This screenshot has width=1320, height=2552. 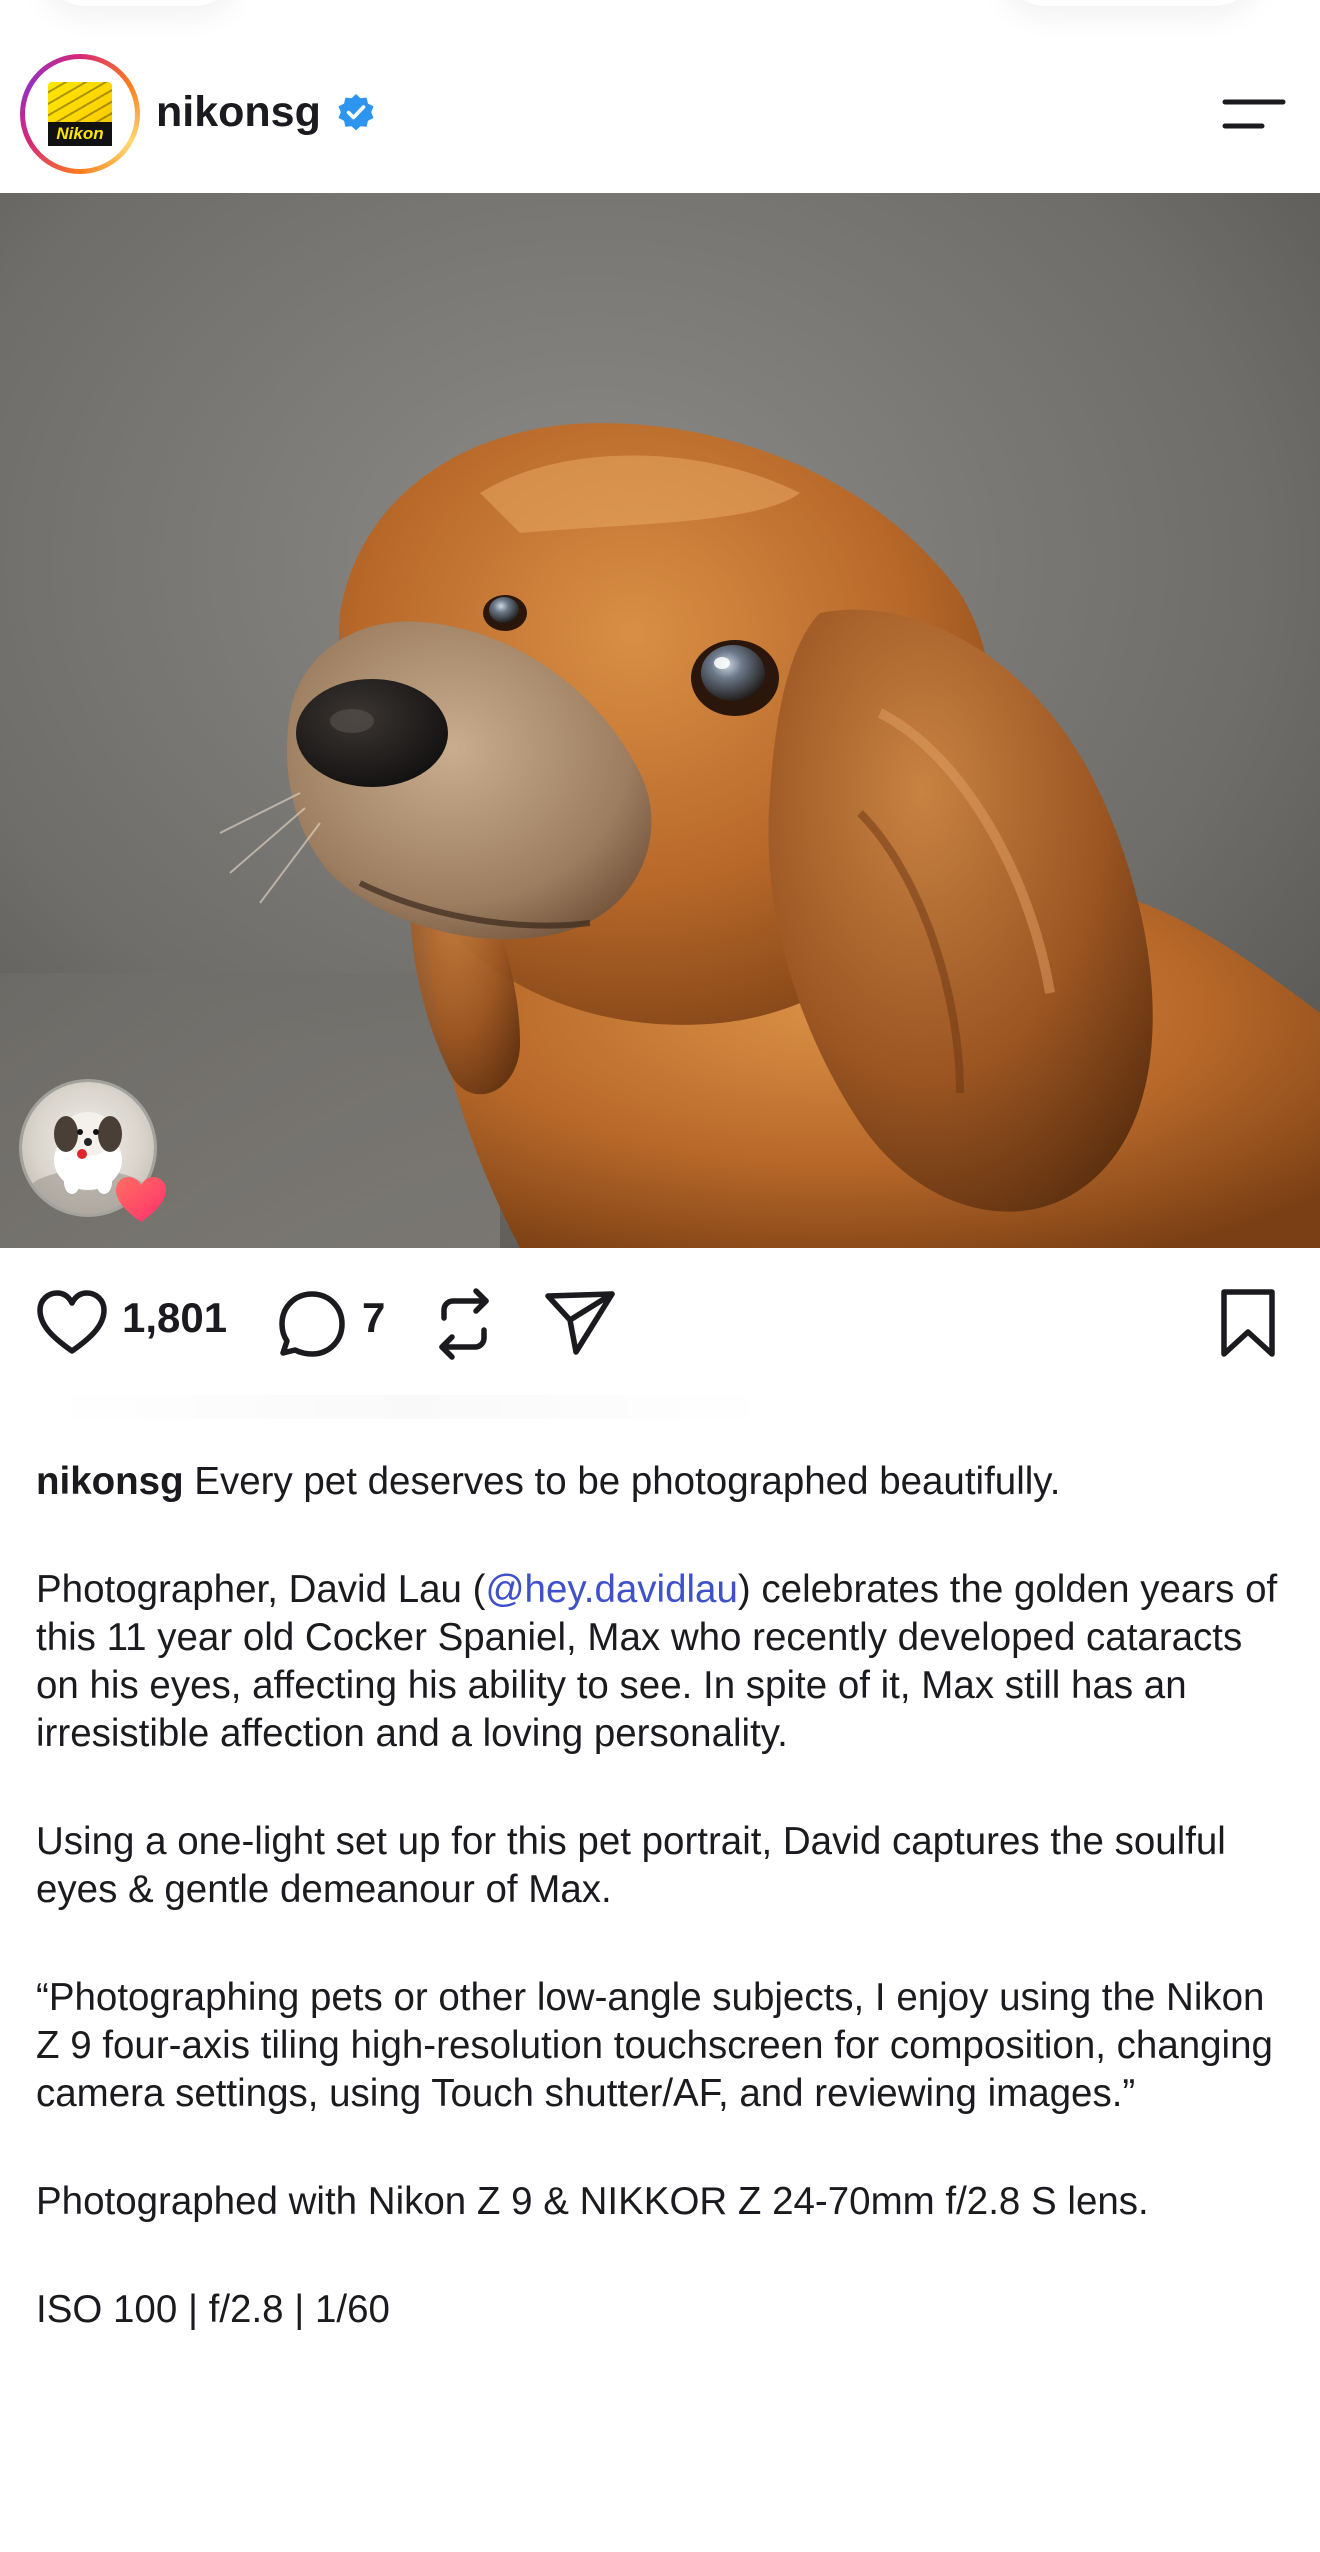 I want to click on comment-count: 7, so click(x=373, y=1318).